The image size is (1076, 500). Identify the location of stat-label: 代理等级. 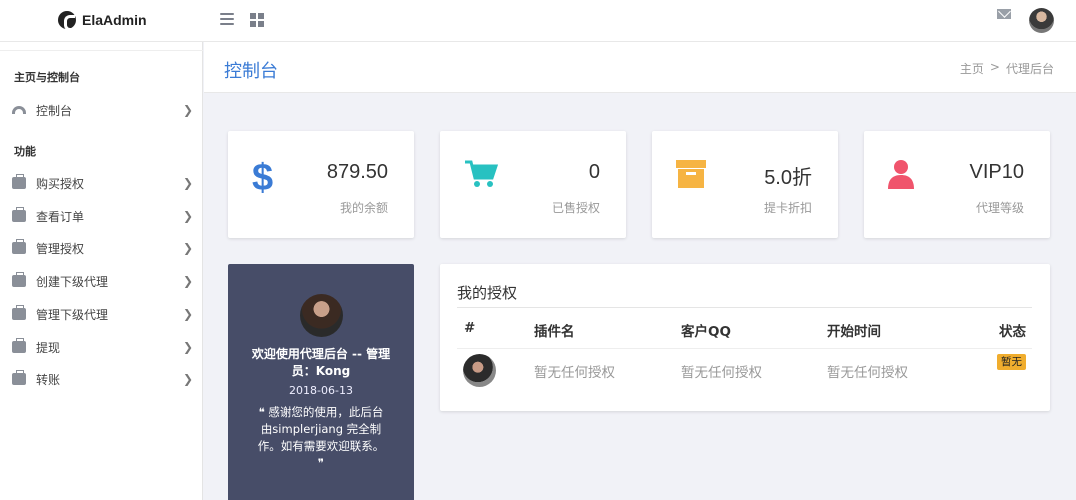
(999, 208).